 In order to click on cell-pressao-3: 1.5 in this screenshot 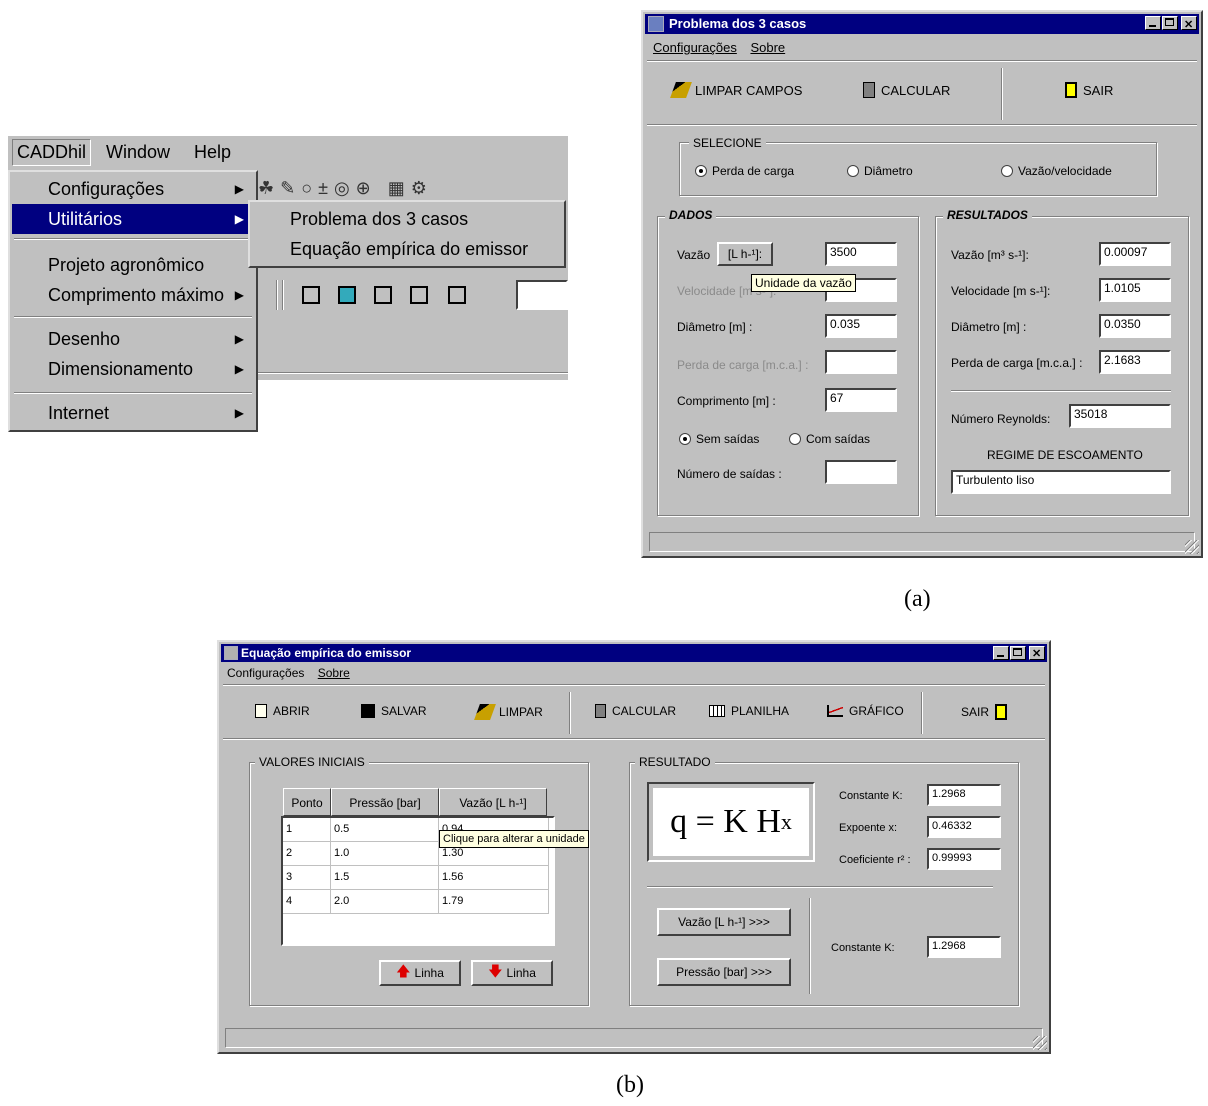, I will do `click(385, 878)`.